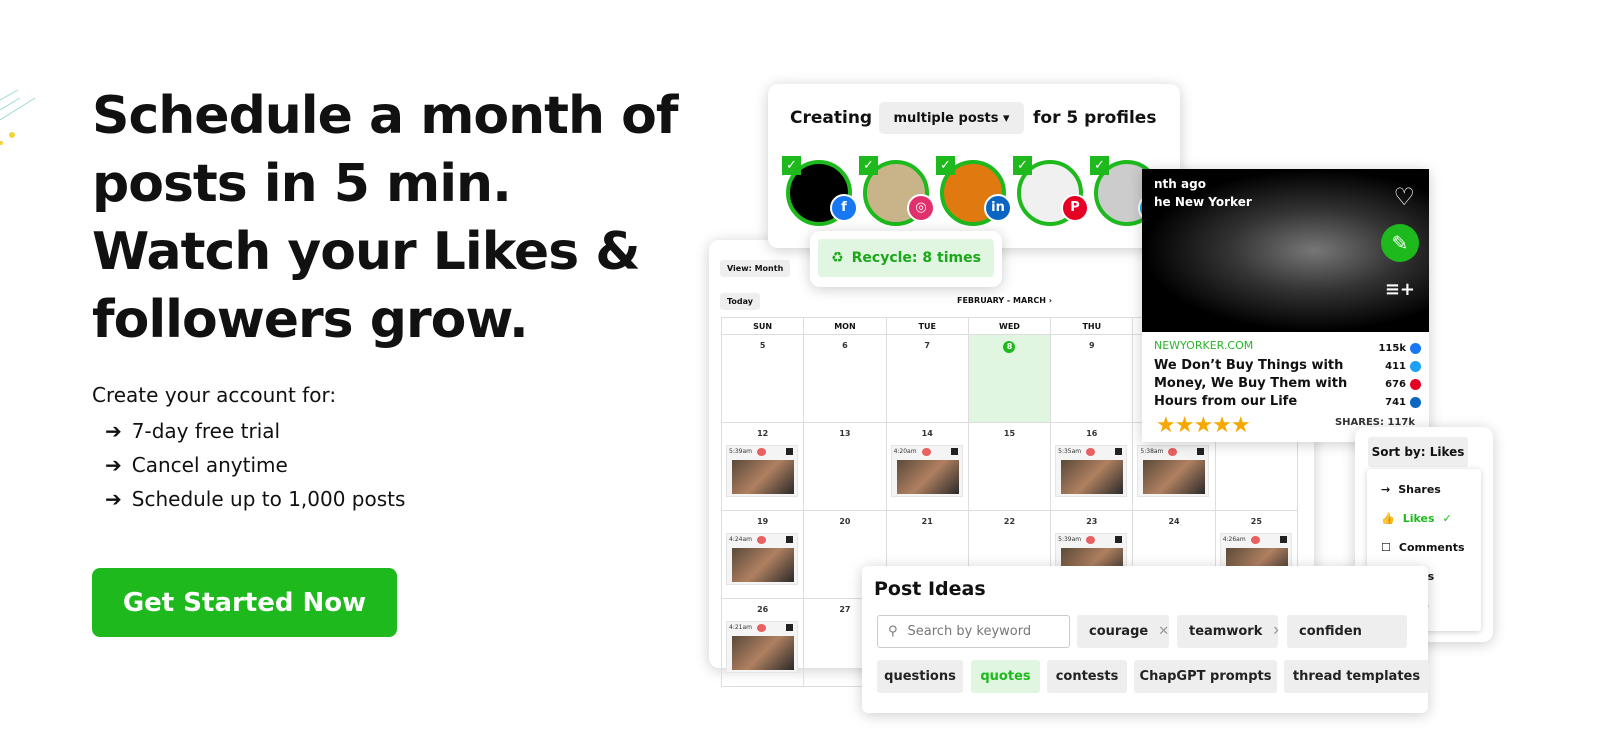 The width and height of the screenshot is (1600, 738). What do you see at coordinates (1392, 348) in the screenshot?
I see `share-count: 115k` at bounding box center [1392, 348].